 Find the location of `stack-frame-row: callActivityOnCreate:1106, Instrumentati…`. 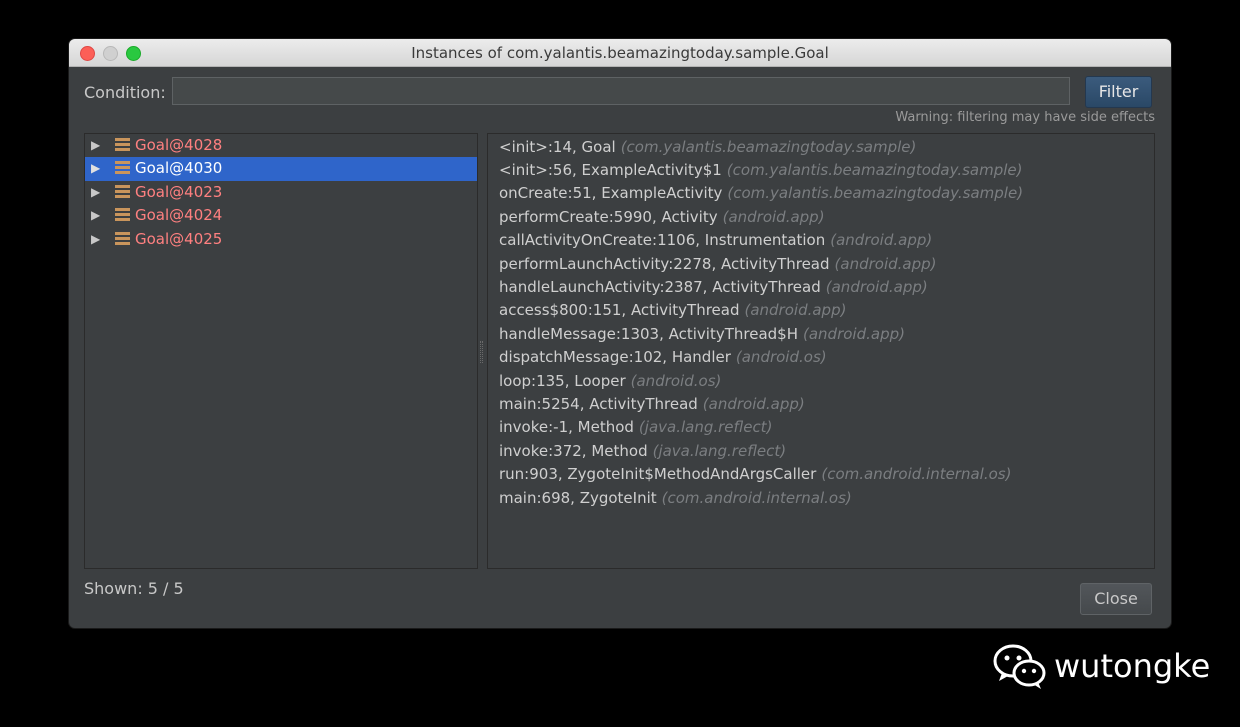

stack-frame-row: callActivityOnCreate:1106, Instrumentati… is located at coordinates (821, 240).